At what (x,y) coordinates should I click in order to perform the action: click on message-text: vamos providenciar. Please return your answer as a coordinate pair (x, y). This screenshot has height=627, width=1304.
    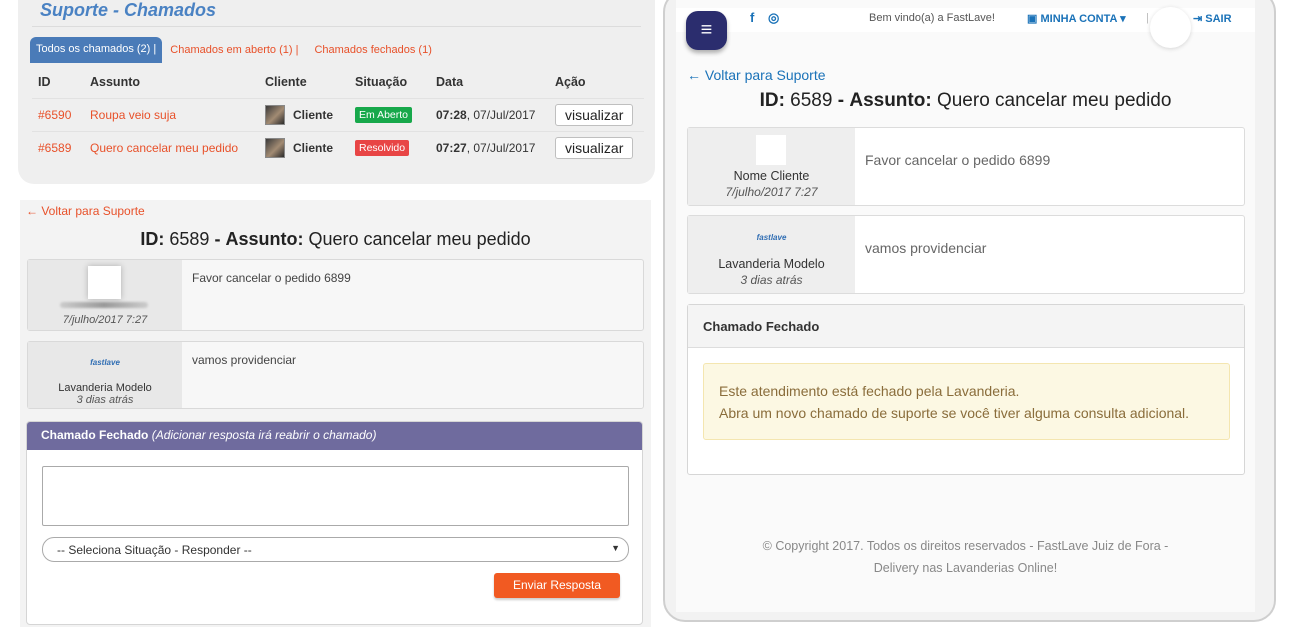
    Looking at the image, I should click on (244, 360).